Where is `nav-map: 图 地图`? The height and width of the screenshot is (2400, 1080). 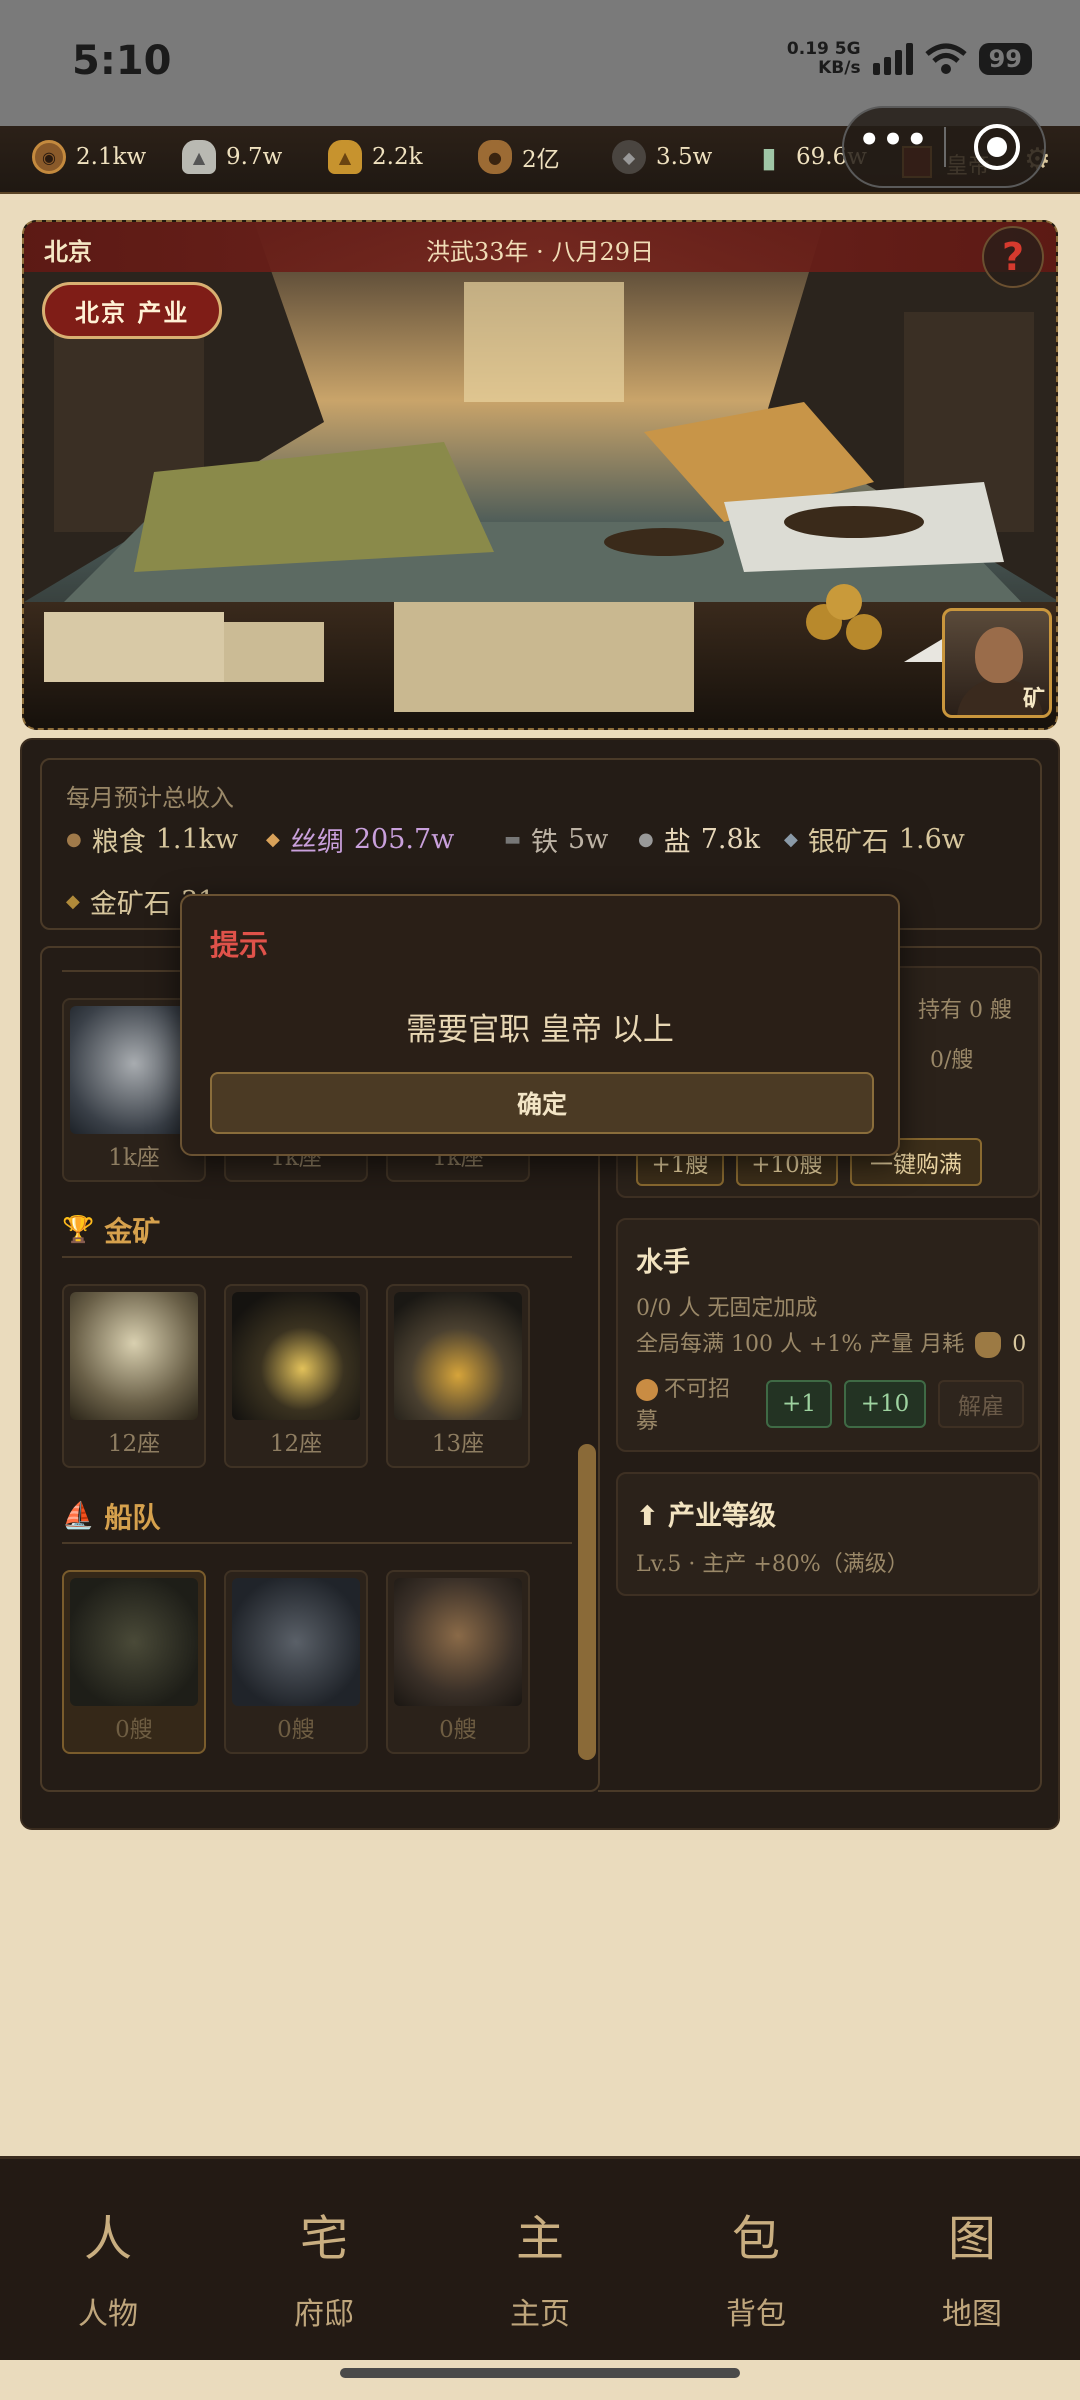 nav-map: 图 地图 is located at coordinates (972, 2266).